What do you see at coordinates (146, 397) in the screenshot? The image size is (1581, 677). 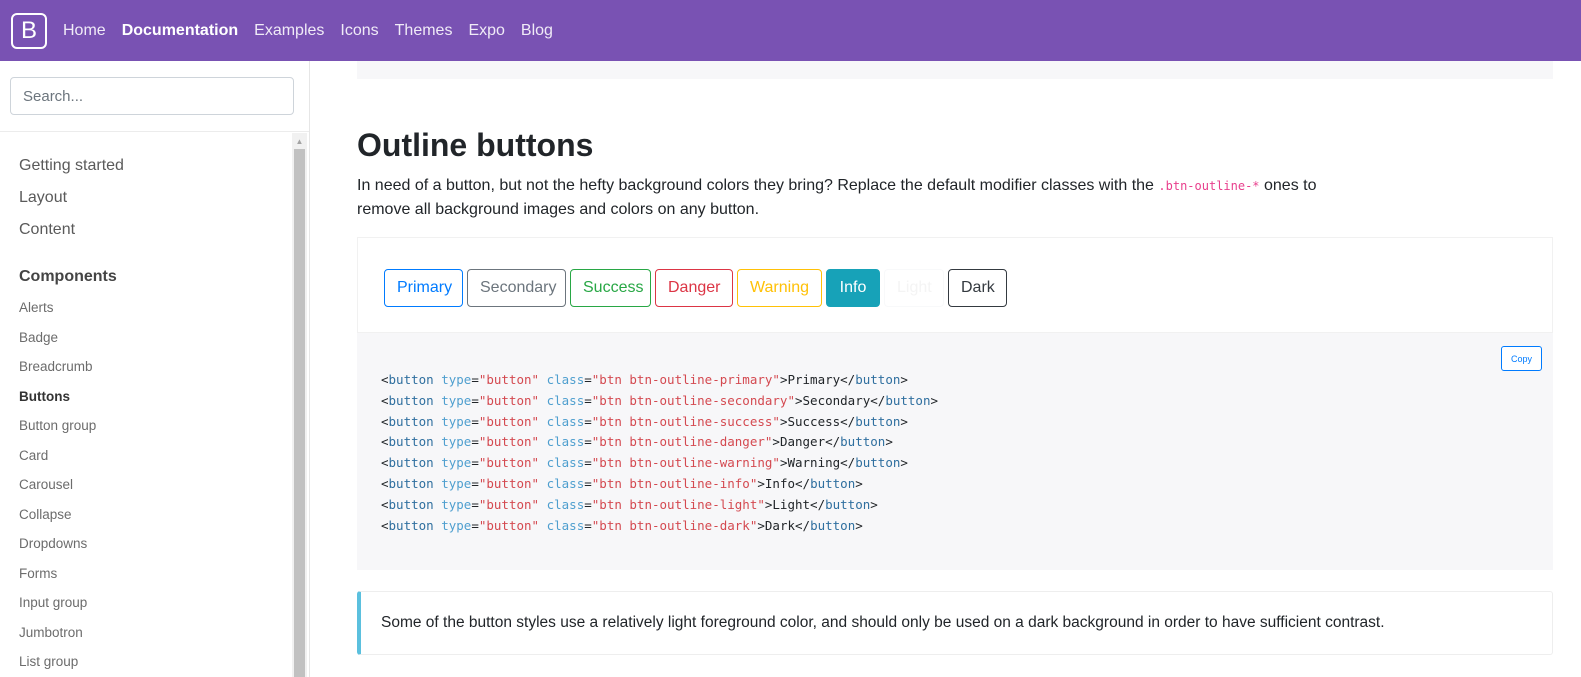 I see `sidebar-item-buttons: Buttons` at bounding box center [146, 397].